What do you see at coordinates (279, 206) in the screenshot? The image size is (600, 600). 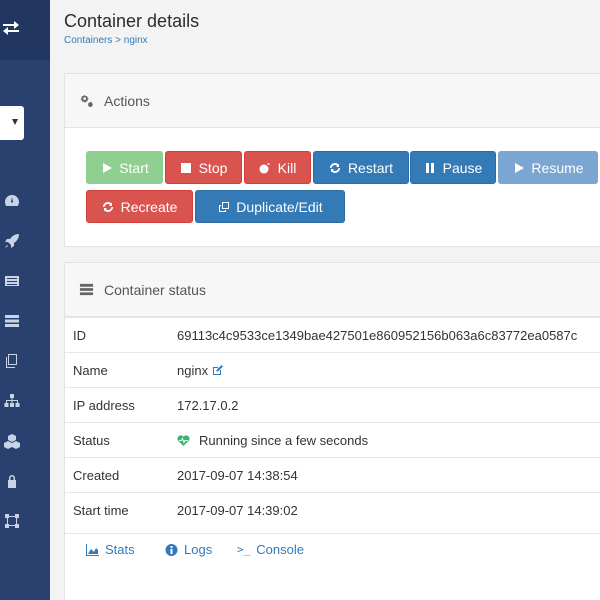 I see `duplicate-edit-button-label: Duplicate/Edit` at bounding box center [279, 206].